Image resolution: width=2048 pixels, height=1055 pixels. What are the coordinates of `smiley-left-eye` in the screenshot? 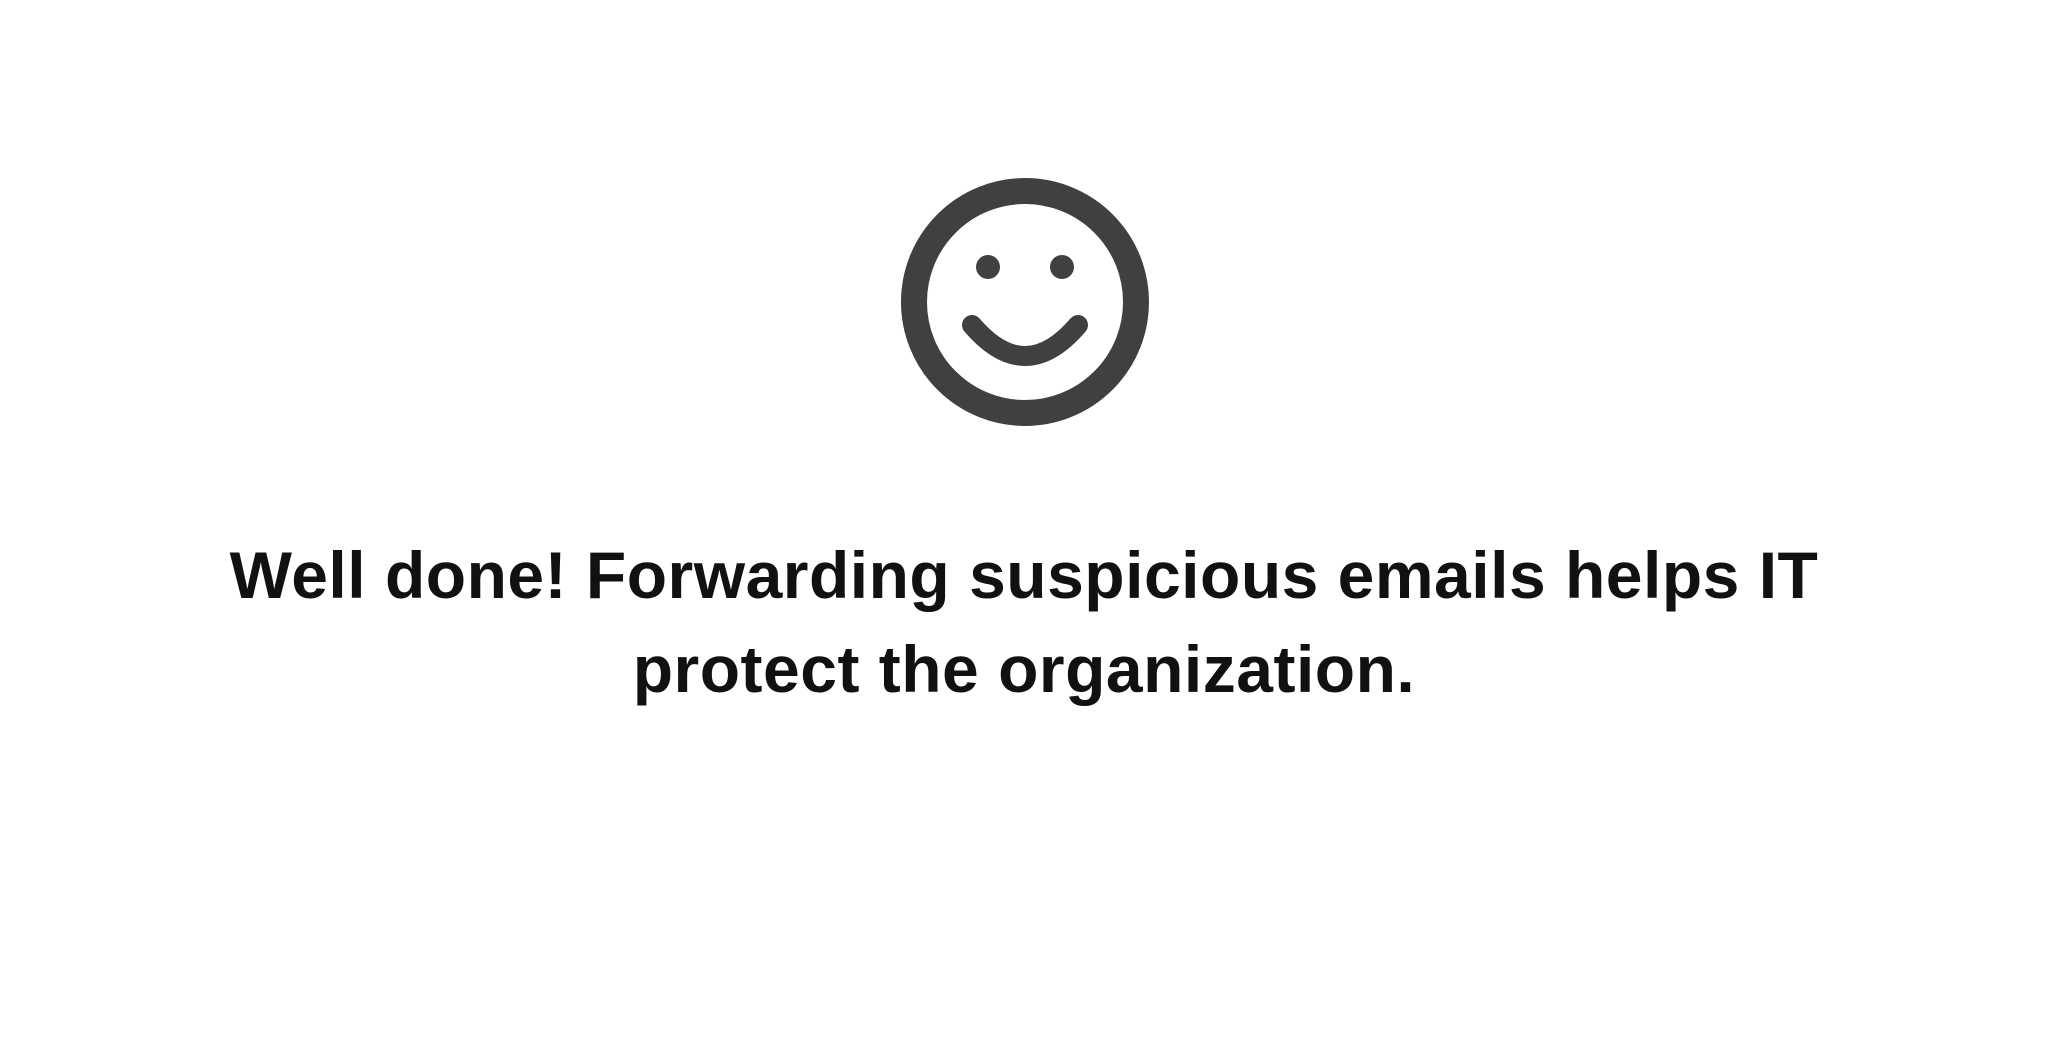 It's located at (988, 267).